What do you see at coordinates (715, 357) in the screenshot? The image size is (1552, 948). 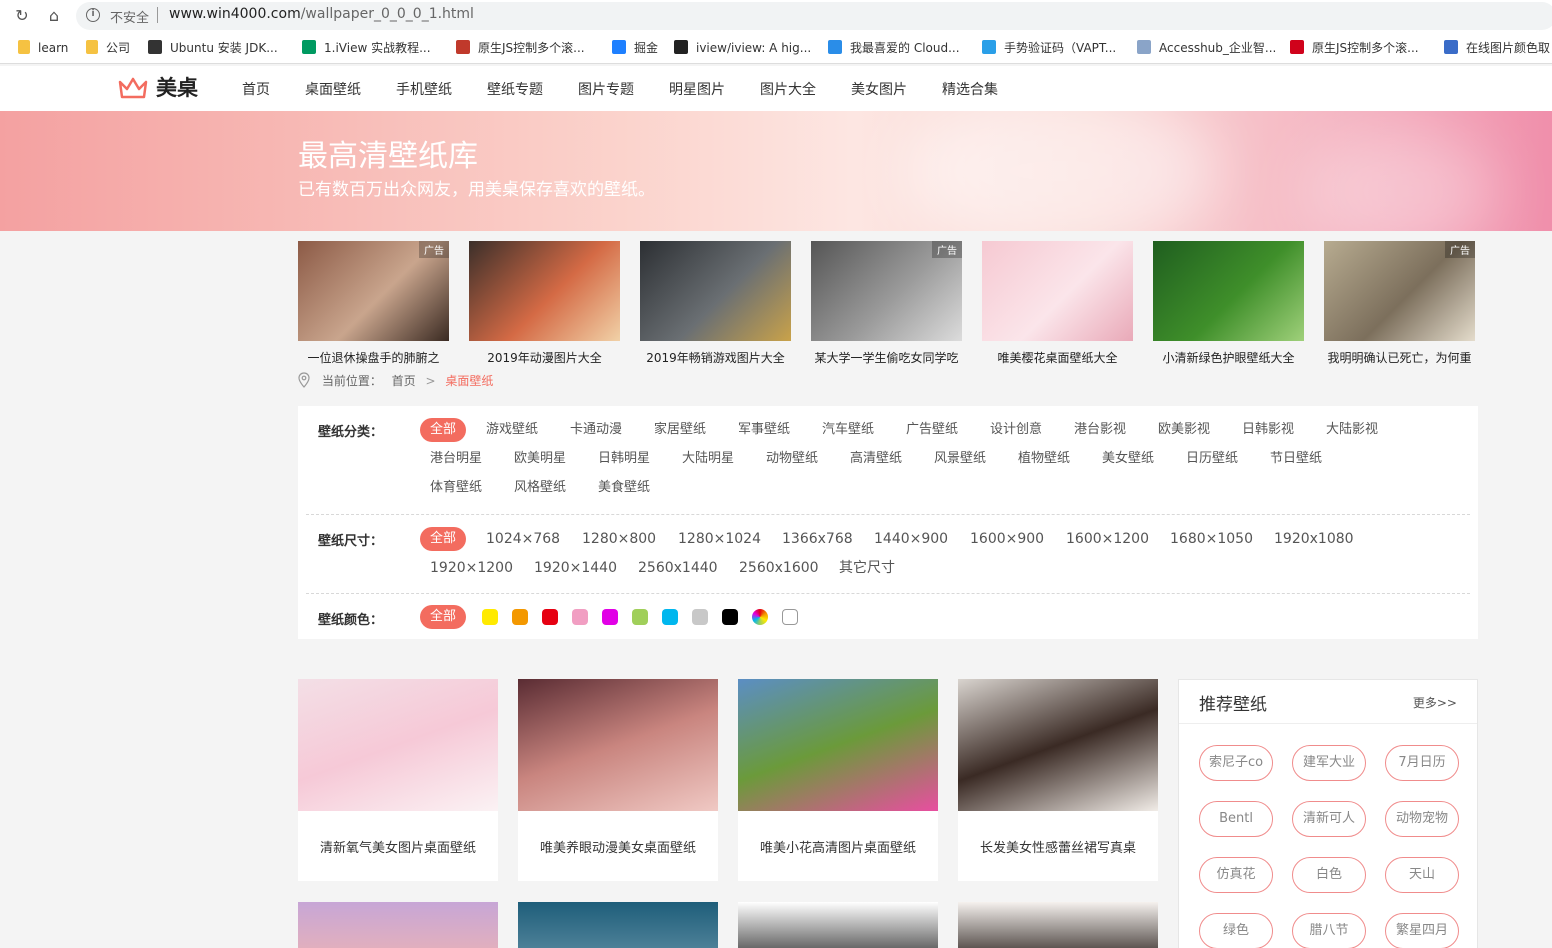 I see `featured-caption: 2019年畅销游戏图片大全` at bounding box center [715, 357].